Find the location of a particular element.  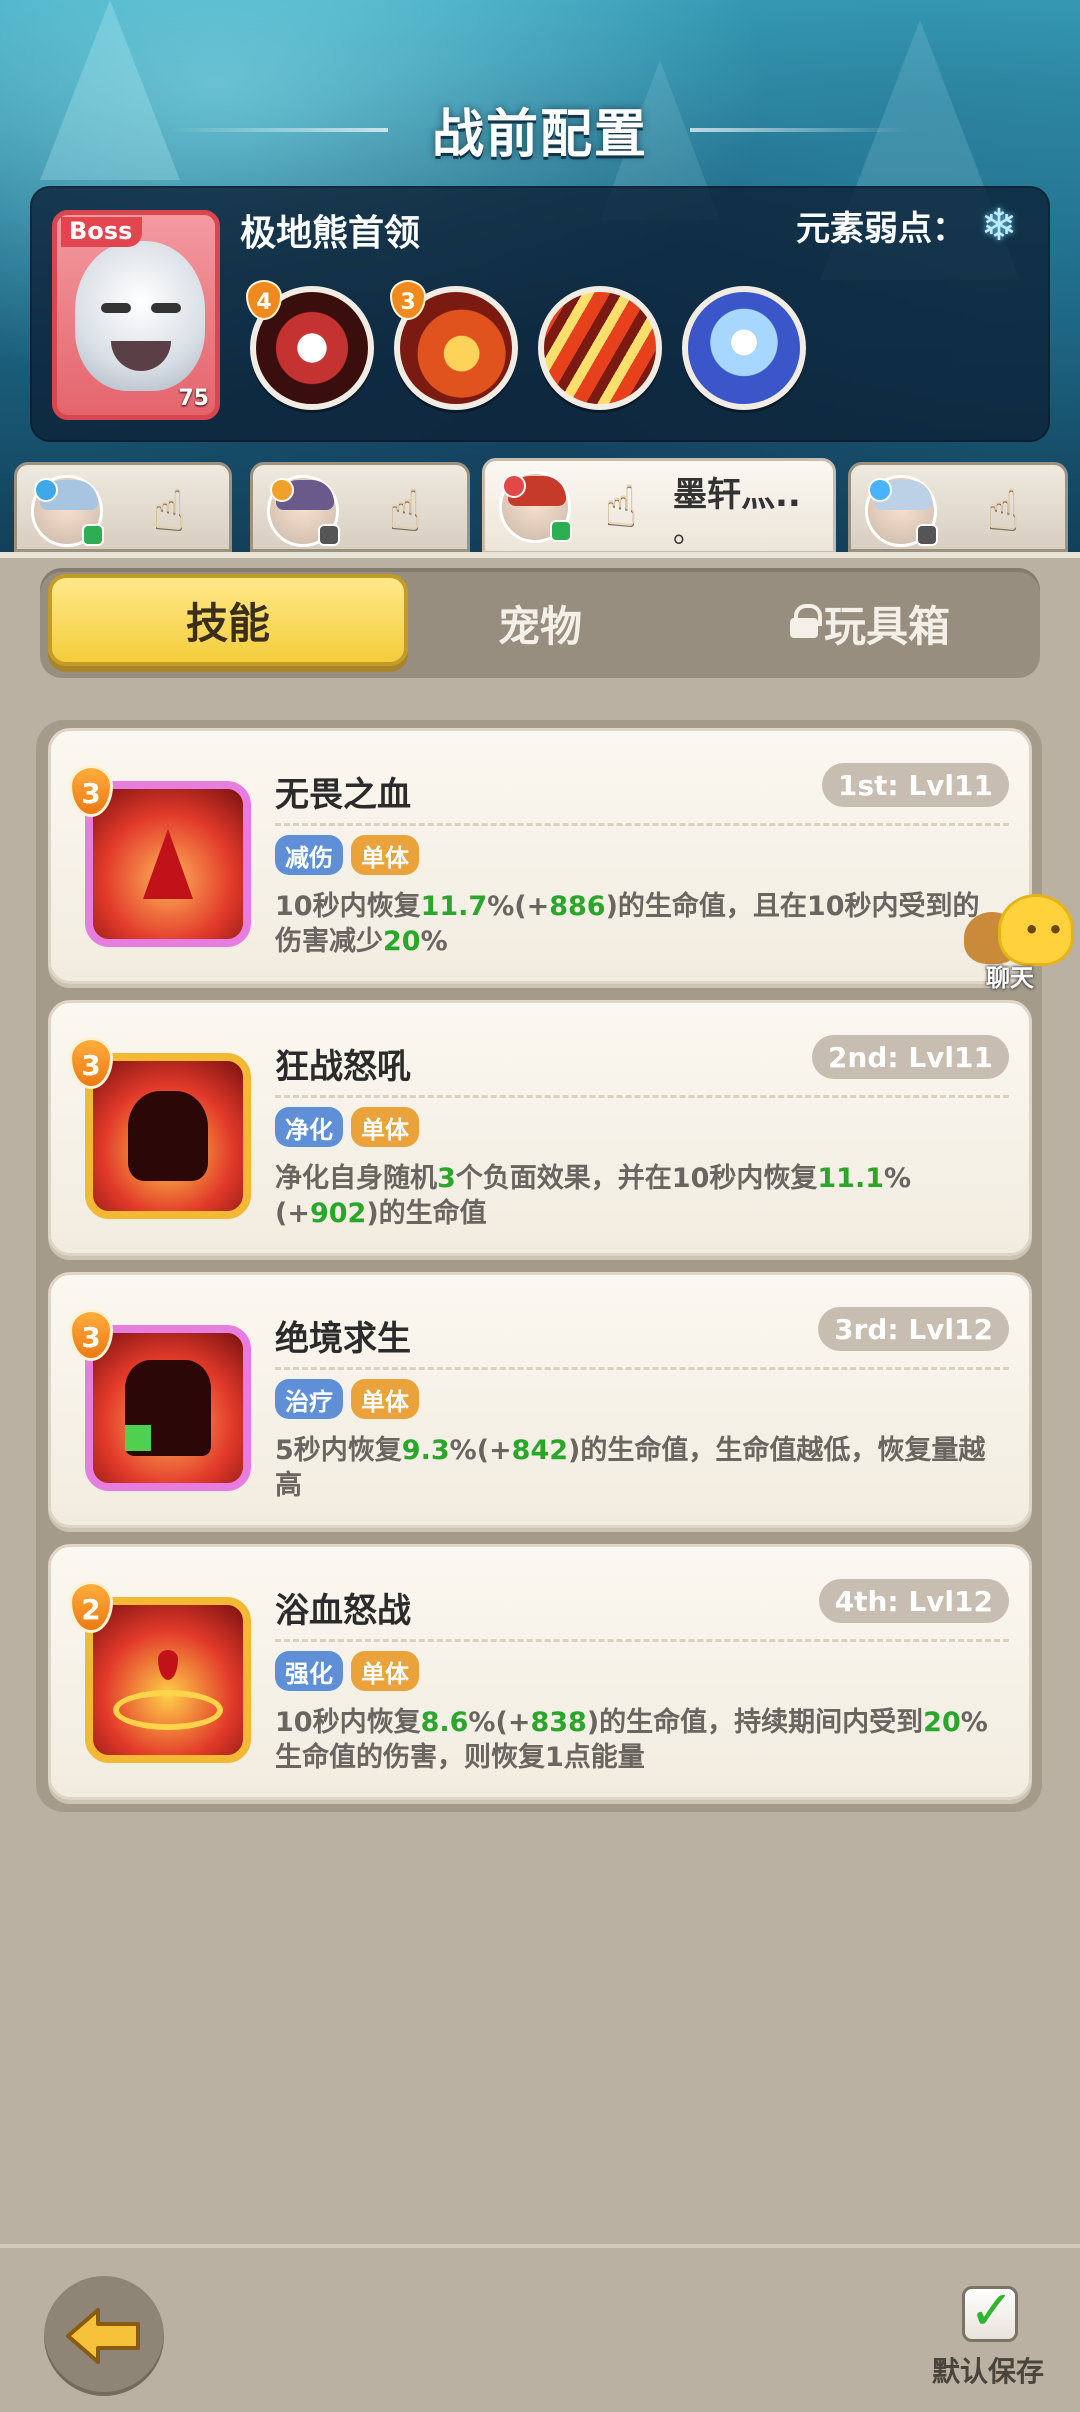

element-weakness: 元素弱点： ❄ is located at coordinates (910, 225).